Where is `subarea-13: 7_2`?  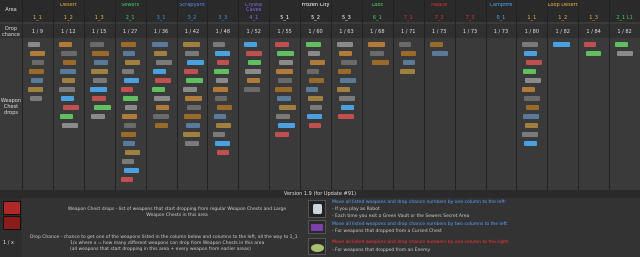
subarea-13: 7_2 is located at coordinates (439, 18).